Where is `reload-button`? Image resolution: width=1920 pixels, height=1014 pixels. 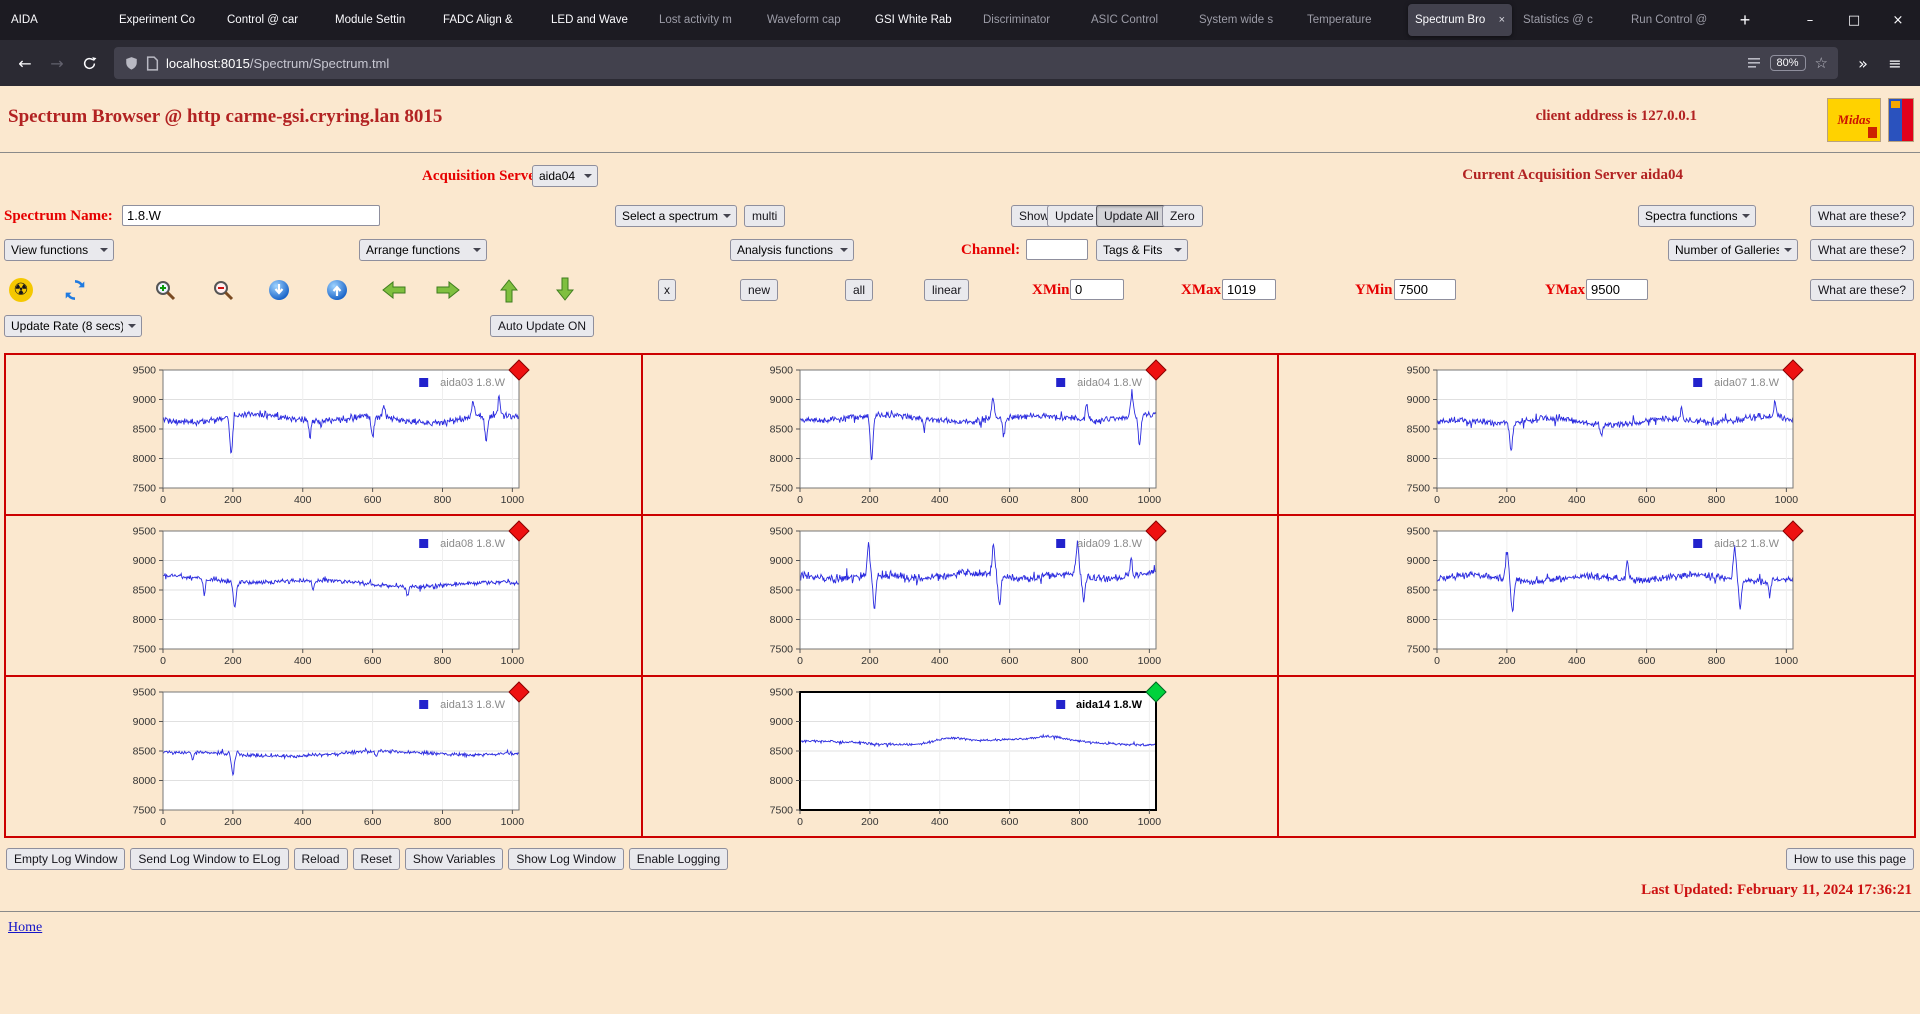
reload-button is located at coordinates (89, 63).